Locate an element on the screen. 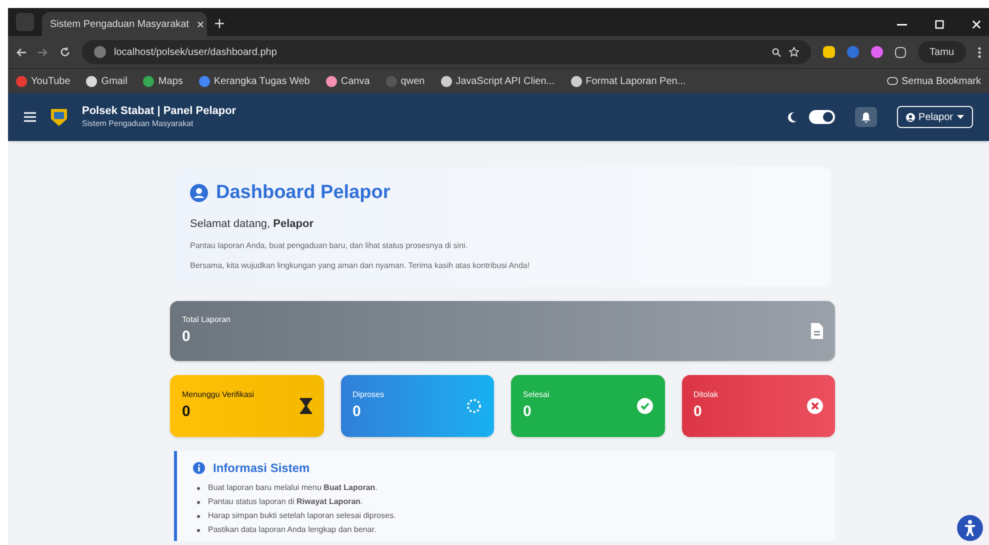 This screenshot has width=989, height=545. user-menu-button: Pelapor is located at coordinates (934, 117).